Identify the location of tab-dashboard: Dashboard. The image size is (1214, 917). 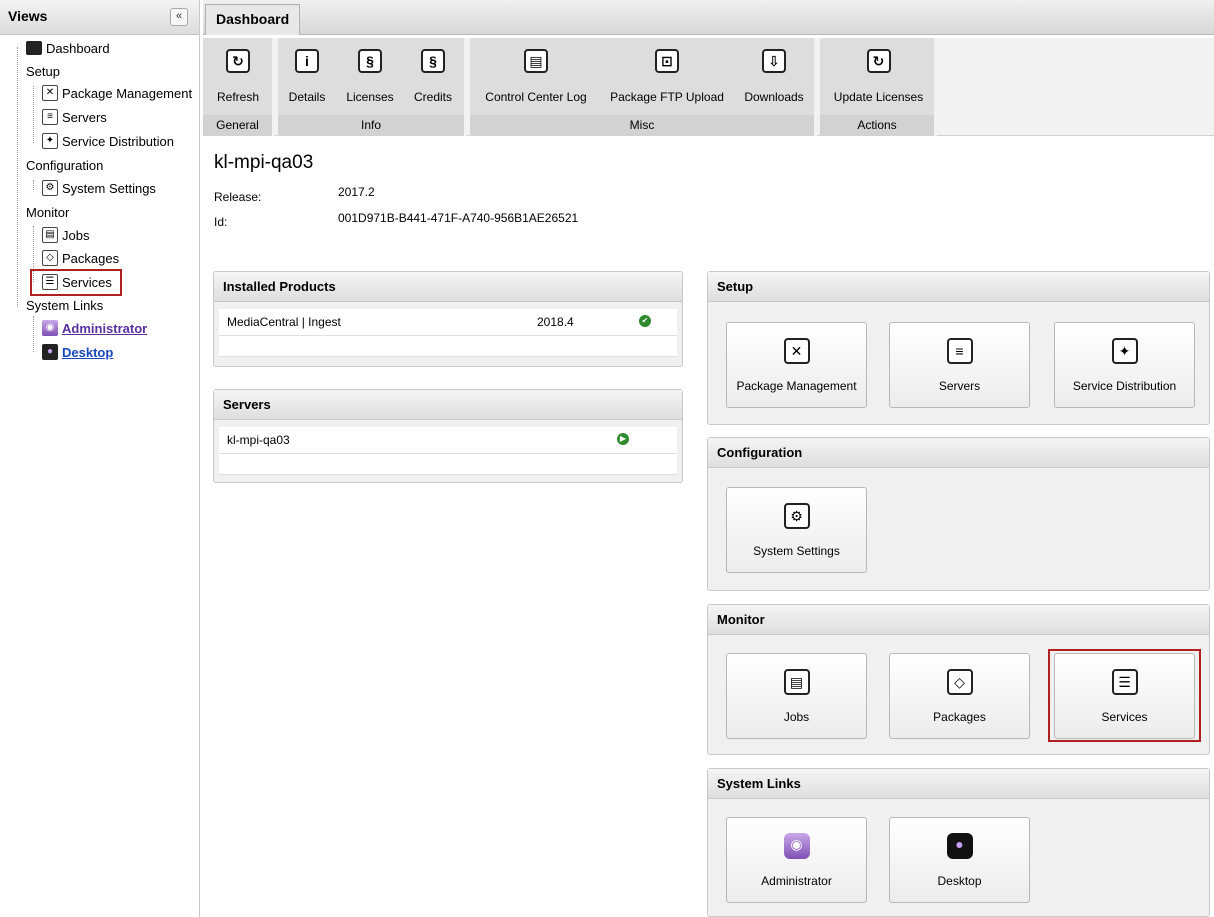
(253, 19).